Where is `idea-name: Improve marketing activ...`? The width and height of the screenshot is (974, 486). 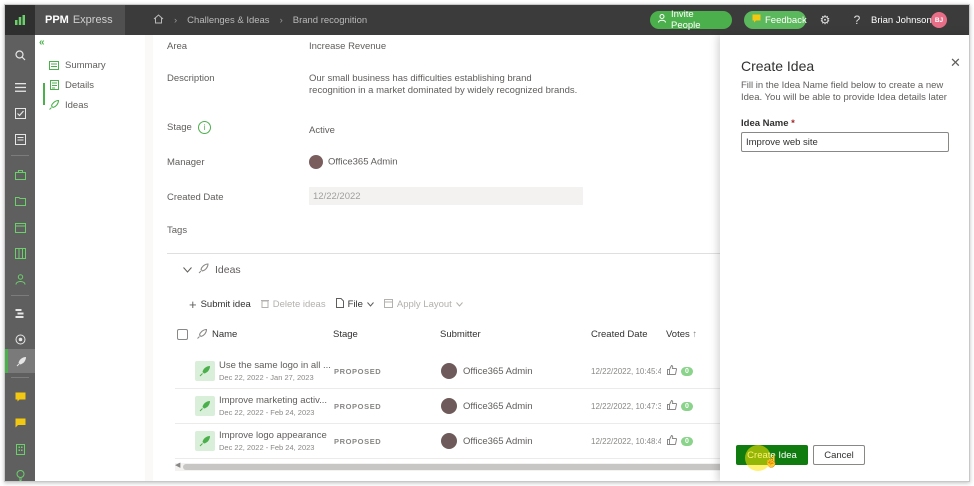
idea-name: Improve marketing activ... is located at coordinates (273, 400).